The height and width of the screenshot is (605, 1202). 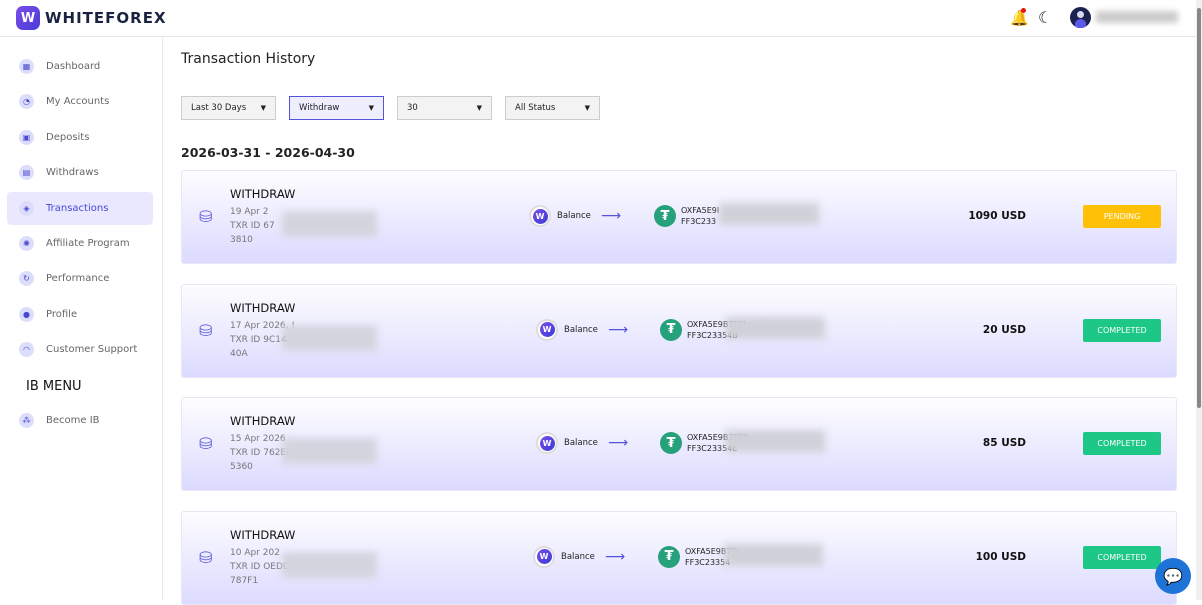 I want to click on transaction-amount: 85 USD, so click(x=1004, y=443).